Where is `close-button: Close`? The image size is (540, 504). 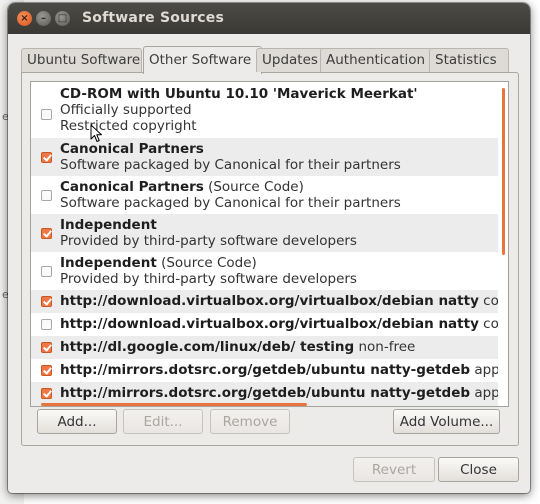
close-button: Close is located at coordinates (478, 469).